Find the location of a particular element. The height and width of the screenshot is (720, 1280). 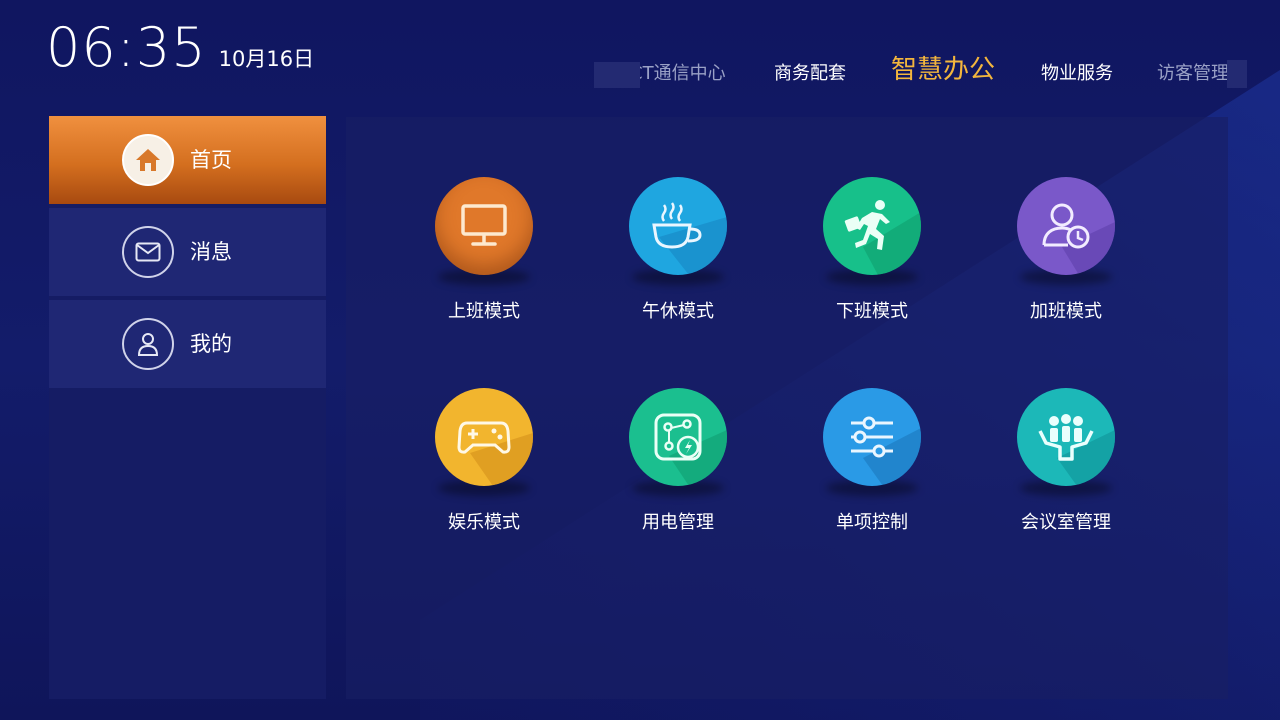

running-man-icon is located at coordinates (872, 226).